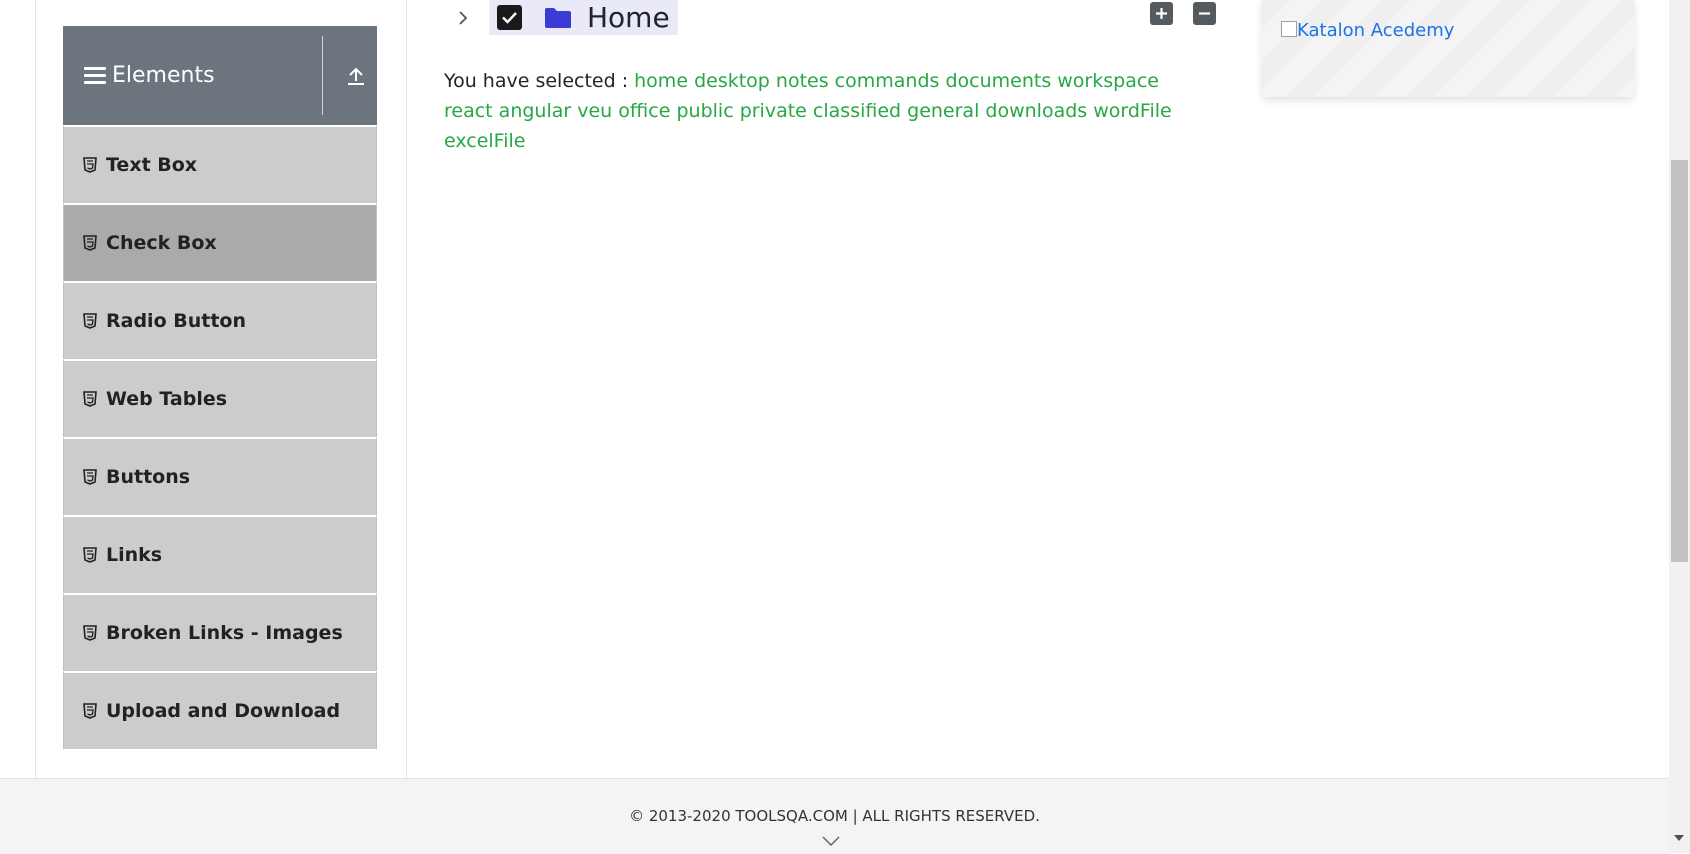  What do you see at coordinates (35, 389) in the screenshot?
I see `page-left-divider` at bounding box center [35, 389].